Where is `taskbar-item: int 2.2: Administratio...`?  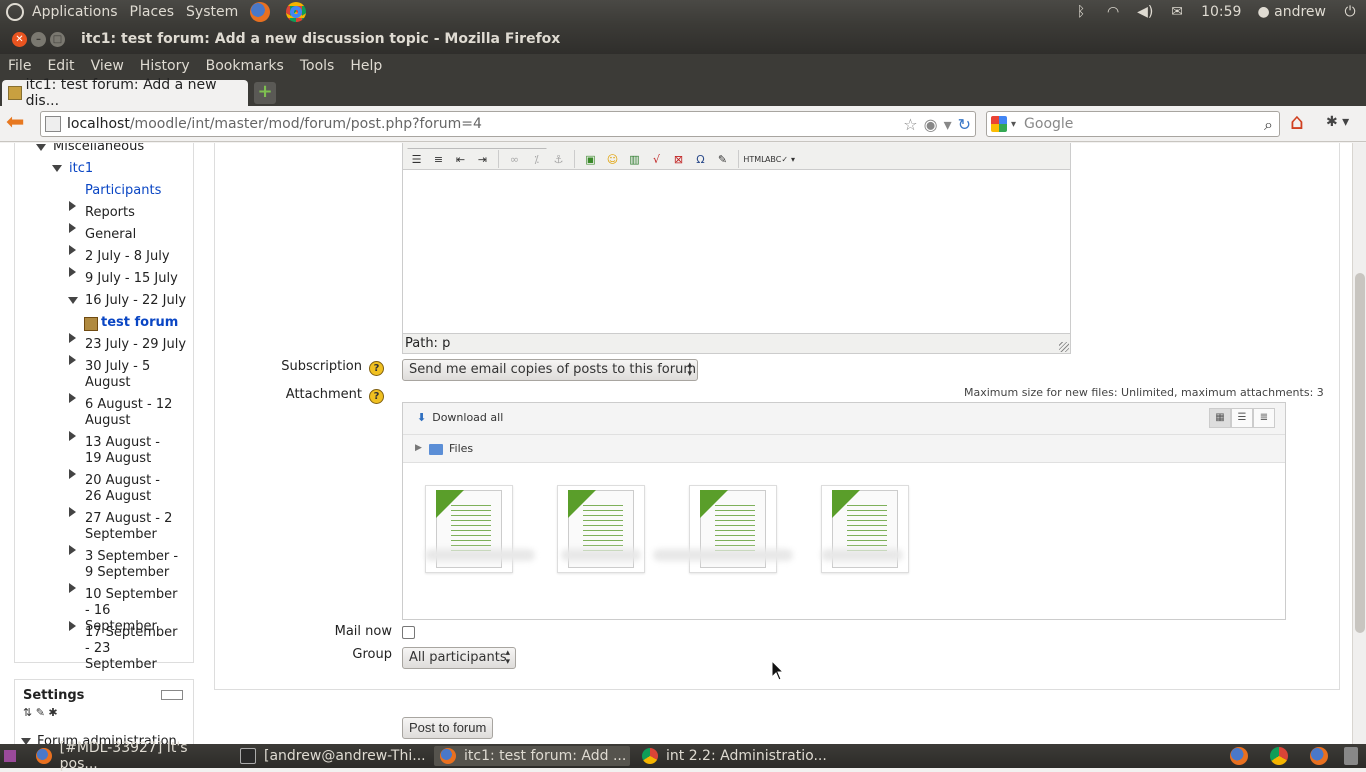 taskbar-item: int 2.2: Administratio... is located at coordinates (734, 756).